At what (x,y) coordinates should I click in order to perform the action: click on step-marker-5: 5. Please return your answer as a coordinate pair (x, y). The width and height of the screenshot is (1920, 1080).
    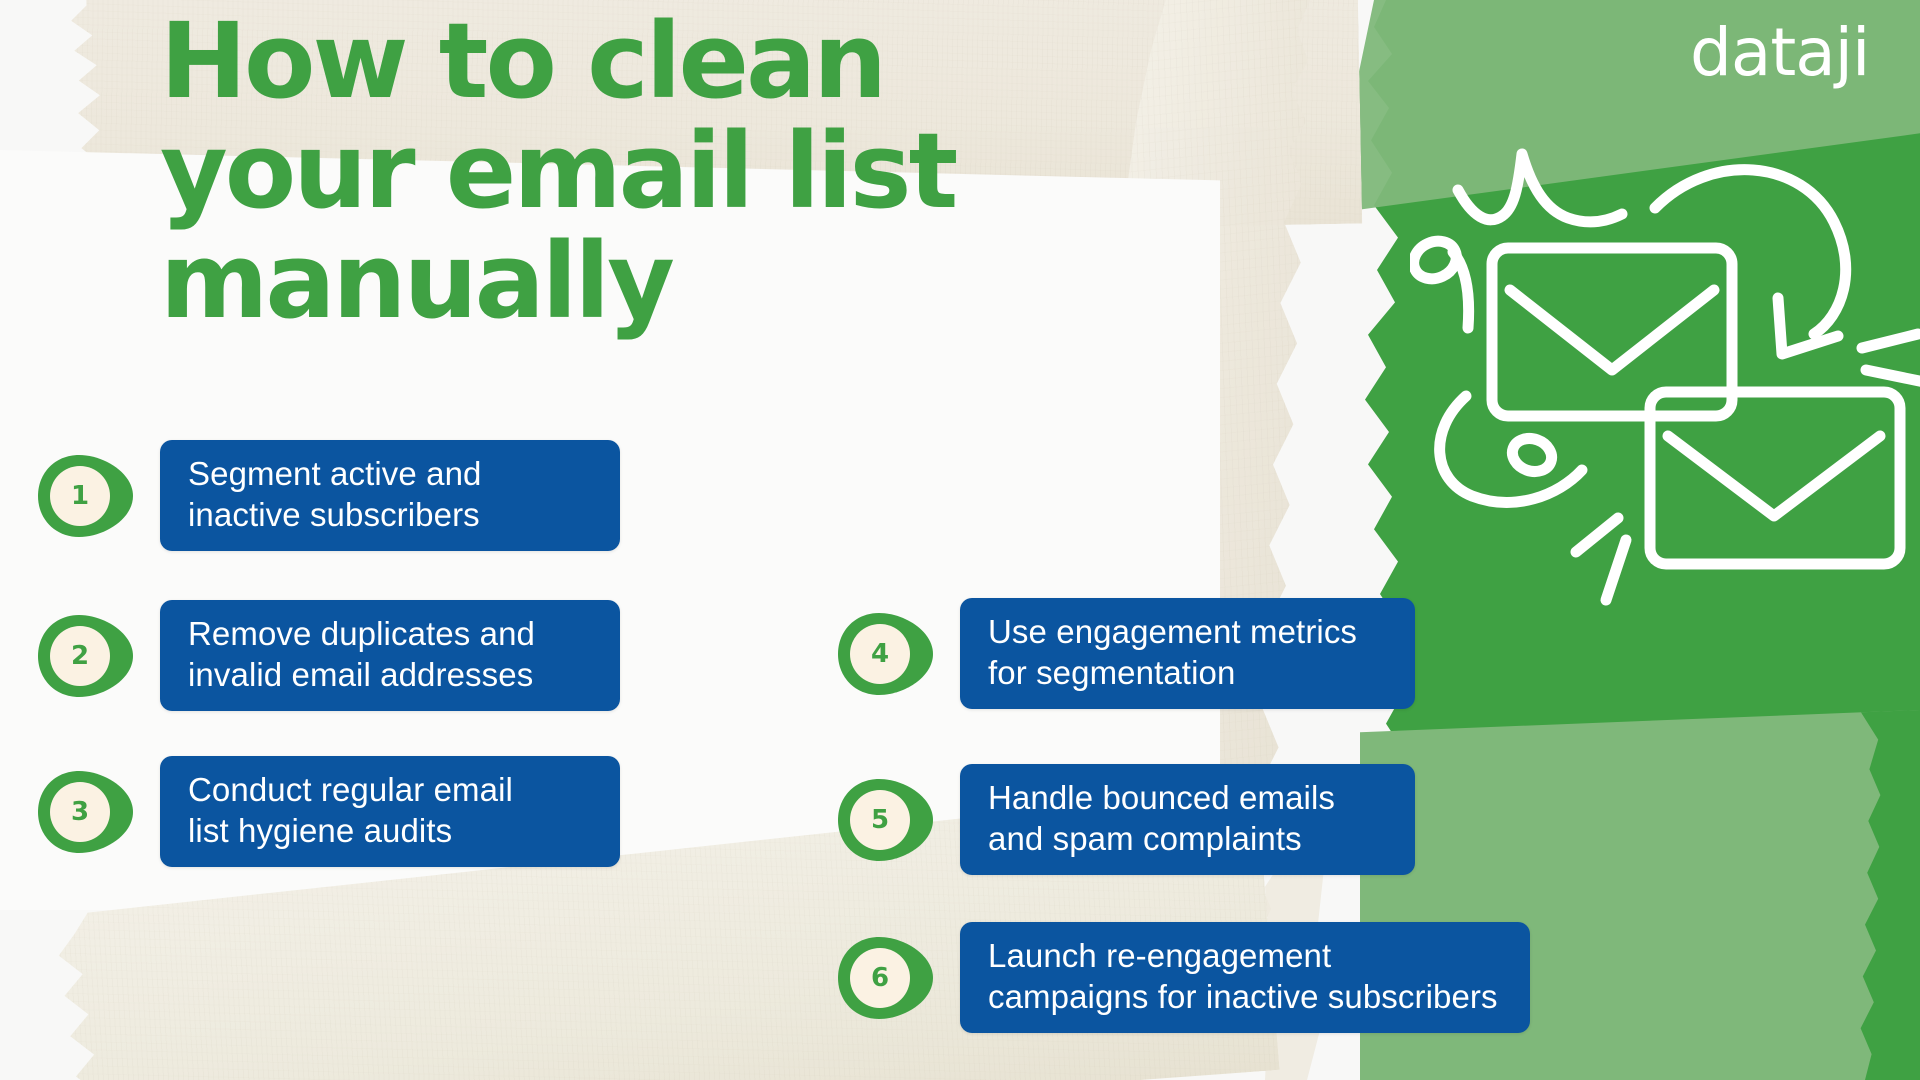
    Looking at the image, I should click on (885, 820).